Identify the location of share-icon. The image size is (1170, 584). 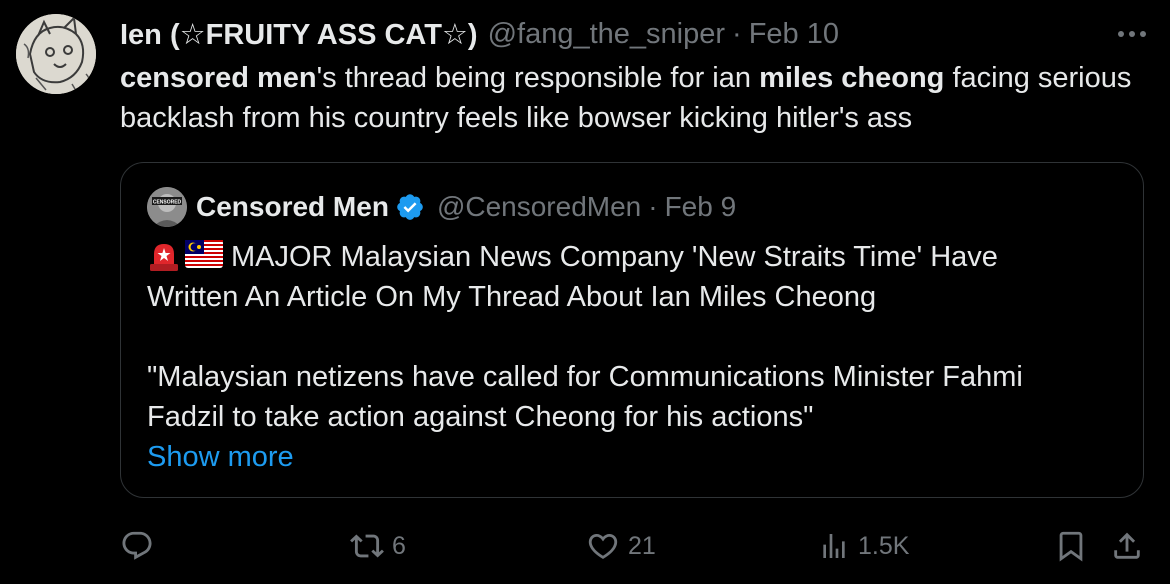
(1127, 545).